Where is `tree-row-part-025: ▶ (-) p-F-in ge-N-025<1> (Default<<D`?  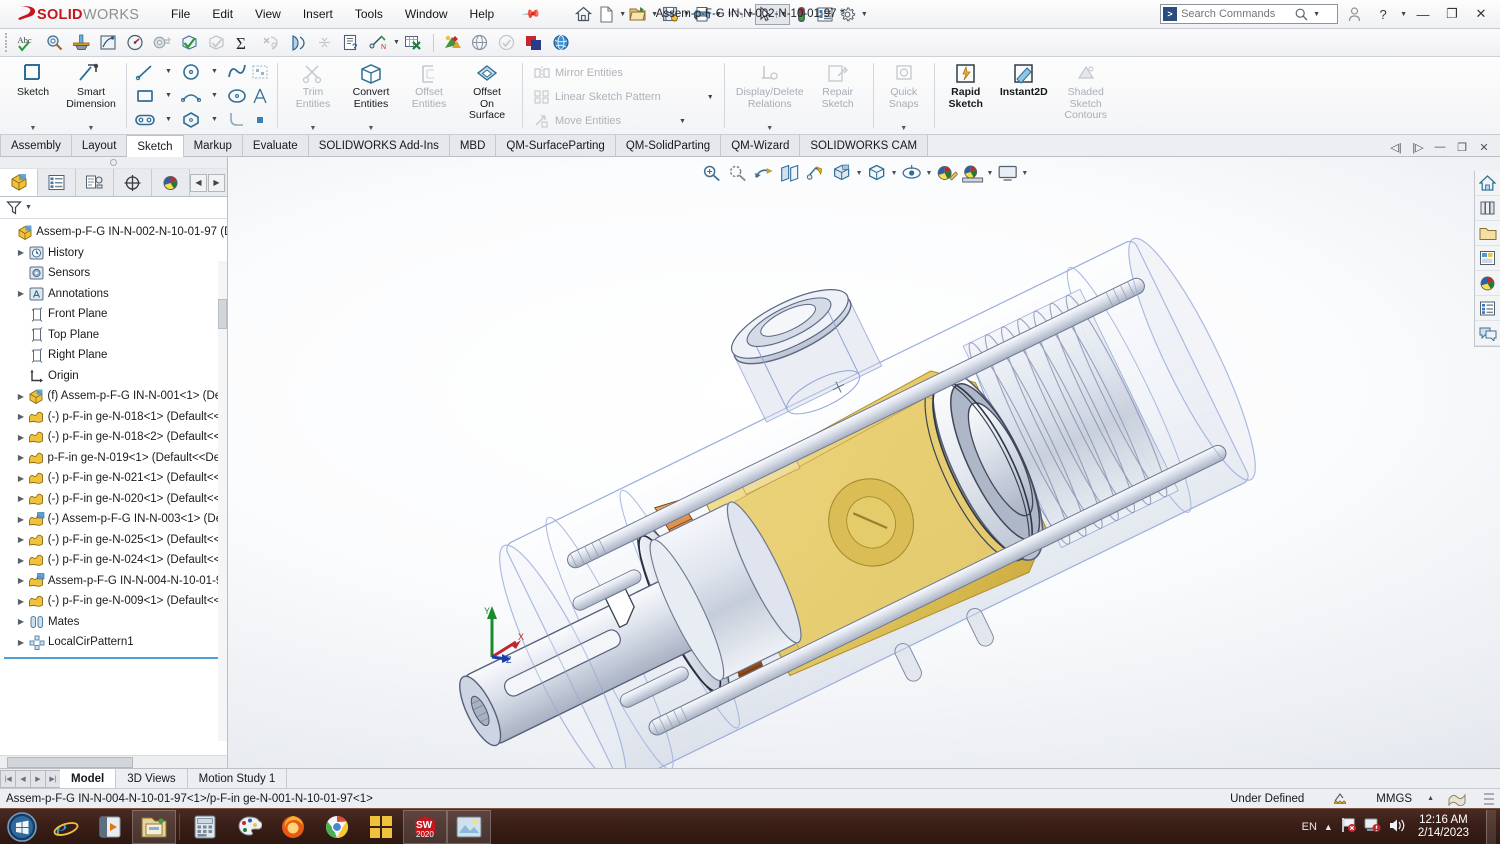 tree-row-part-025: ▶ (-) p-F-in ge-N-025<1> (Default<<D is located at coordinates (113, 540).